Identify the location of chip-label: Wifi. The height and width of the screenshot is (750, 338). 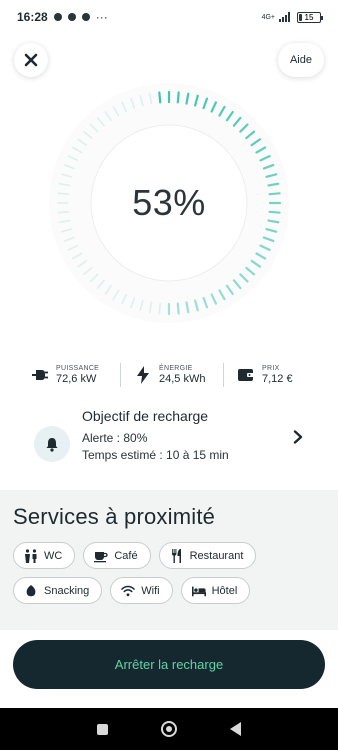
(150, 590).